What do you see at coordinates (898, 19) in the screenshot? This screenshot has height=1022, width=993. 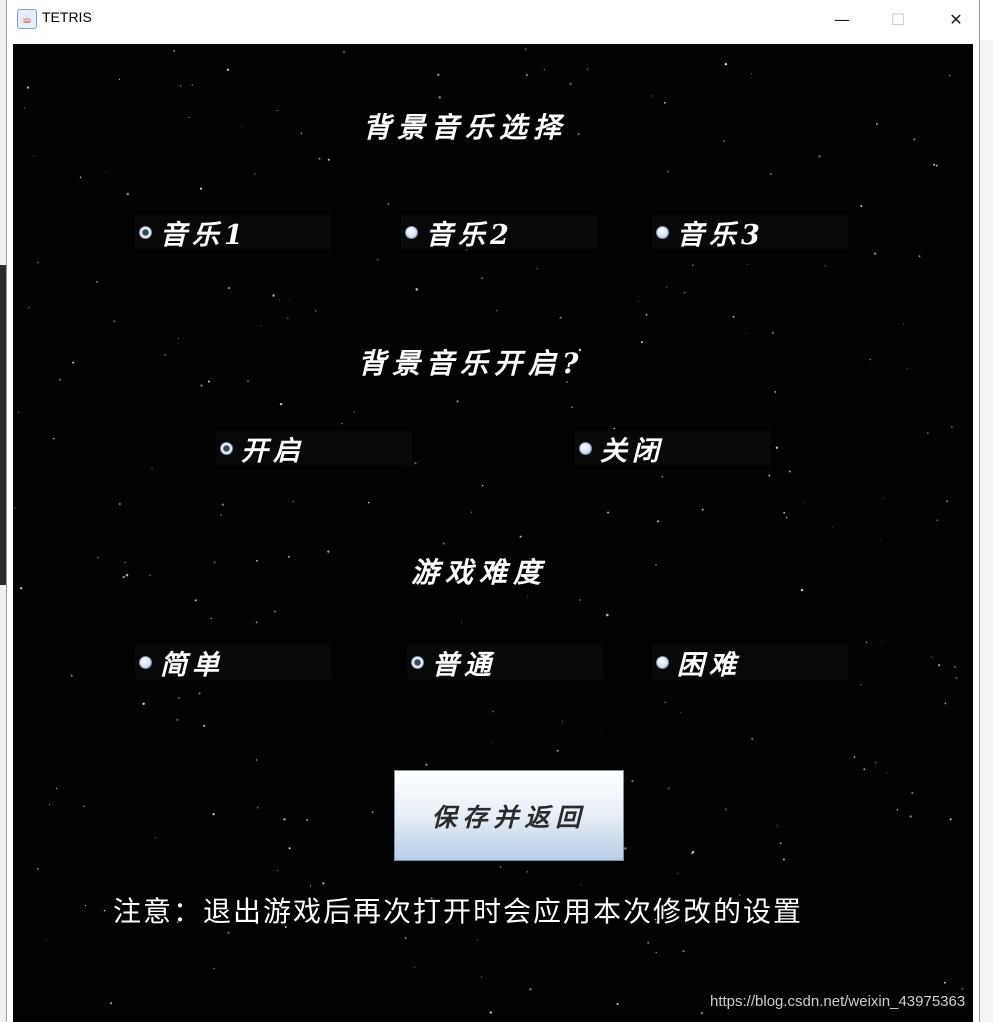 I see `maximize-button: ☐` at bounding box center [898, 19].